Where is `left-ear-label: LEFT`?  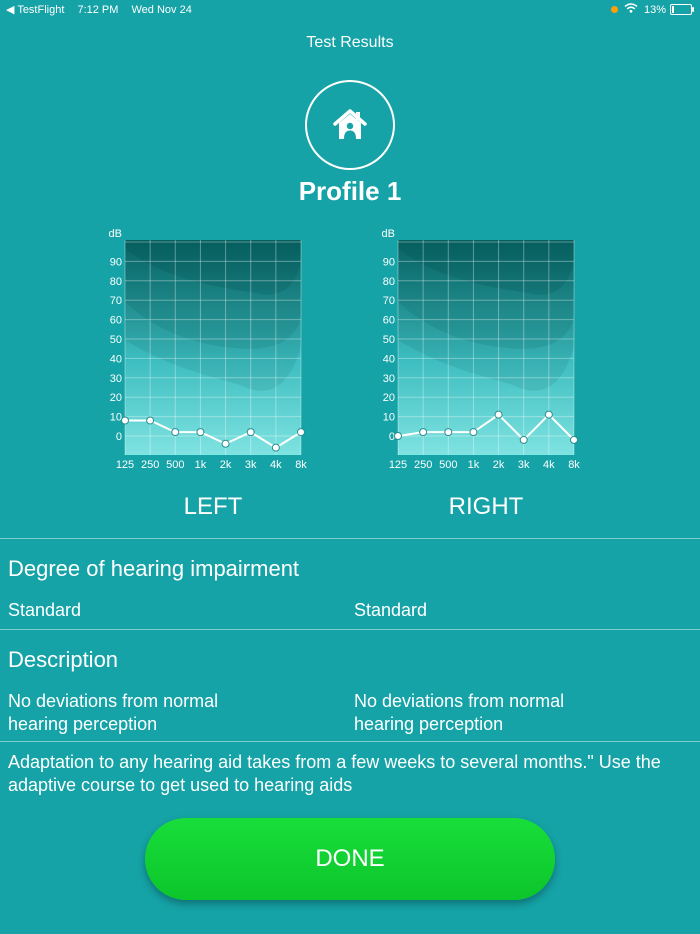
left-ear-label: LEFT is located at coordinates (213, 506).